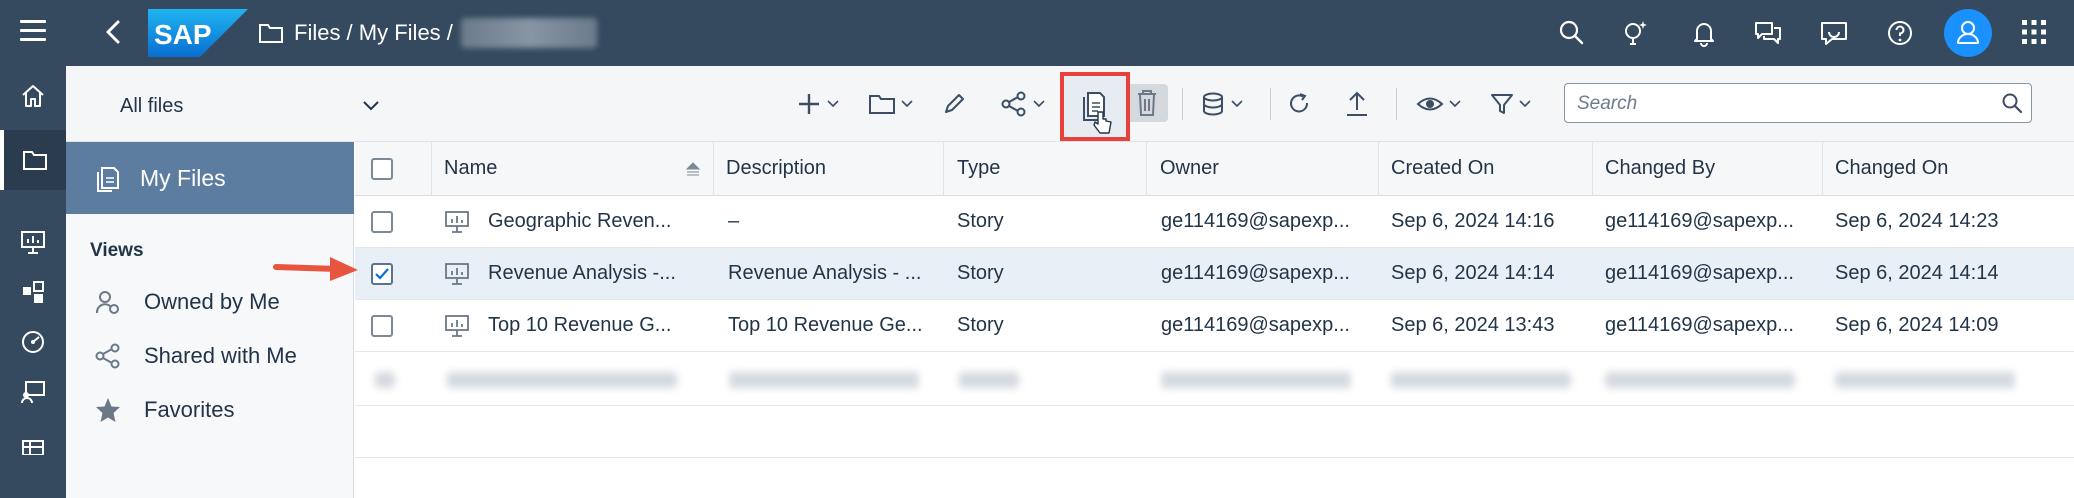 This screenshot has width=2074, height=498. Describe the element at coordinates (33, 292) in the screenshot. I see `modeler-icon` at that location.